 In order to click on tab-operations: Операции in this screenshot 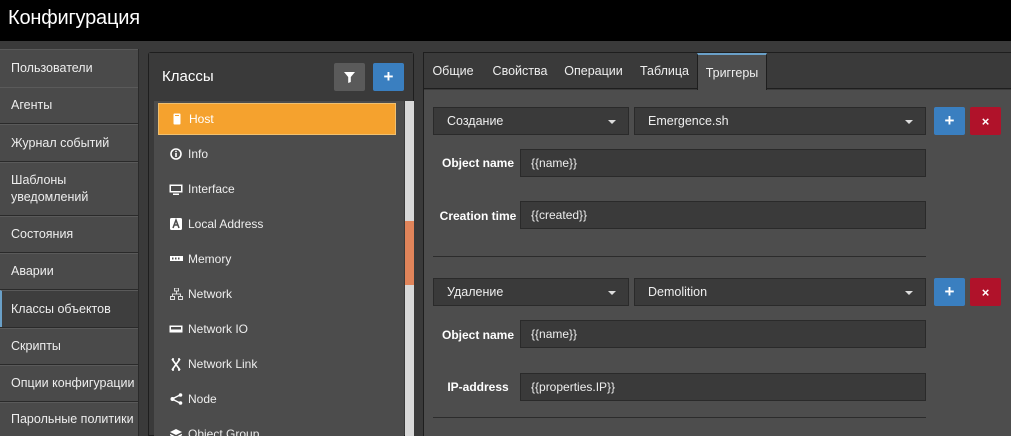, I will do `click(593, 71)`.